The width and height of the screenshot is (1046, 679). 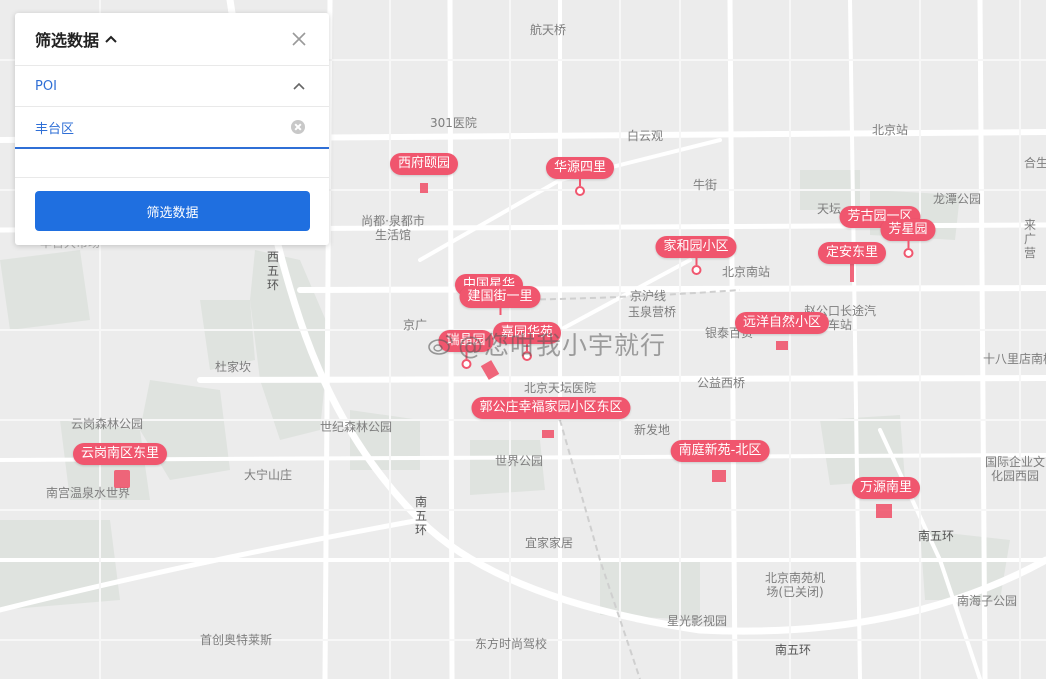 I want to click on label-dongfang: 东方时尚驾校, so click(x=511, y=644).